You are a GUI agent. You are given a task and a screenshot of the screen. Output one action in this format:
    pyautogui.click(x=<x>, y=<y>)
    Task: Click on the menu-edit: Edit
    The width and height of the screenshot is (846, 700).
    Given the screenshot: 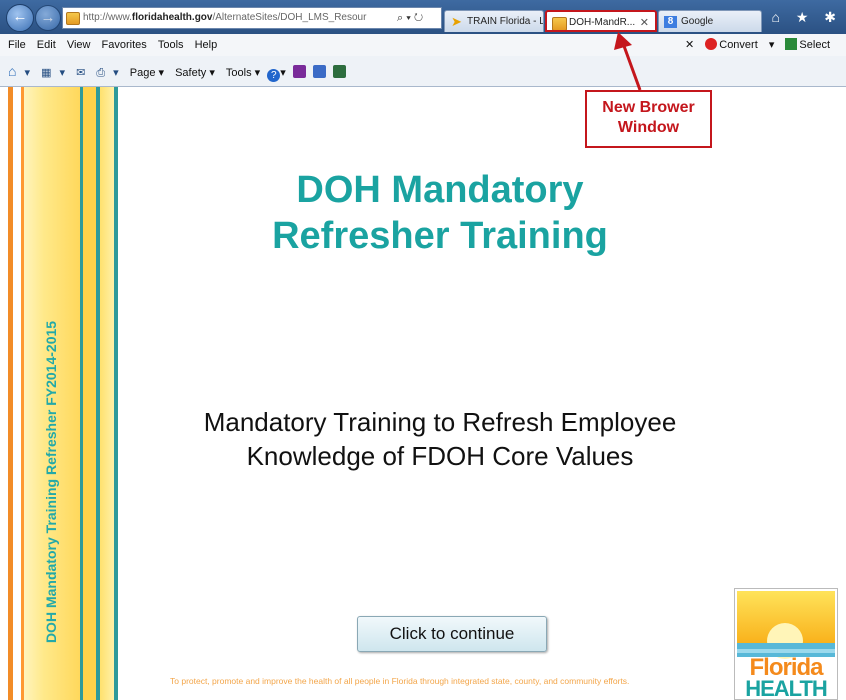 What is the action you would take?
    pyautogui.click(x=46, y=45)
    